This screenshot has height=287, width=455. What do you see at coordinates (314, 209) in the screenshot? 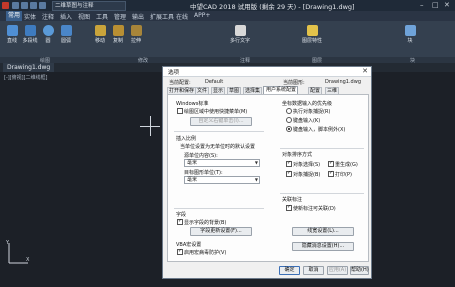
I see `assoc-dim-label: 使新标注可关联(D)` at bounding box center [314, 209].